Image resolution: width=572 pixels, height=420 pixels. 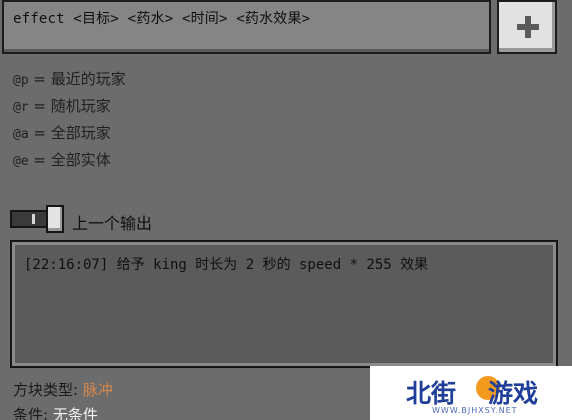 I want to click on selector-label: 全部玩家, so click(x=80, y=133).